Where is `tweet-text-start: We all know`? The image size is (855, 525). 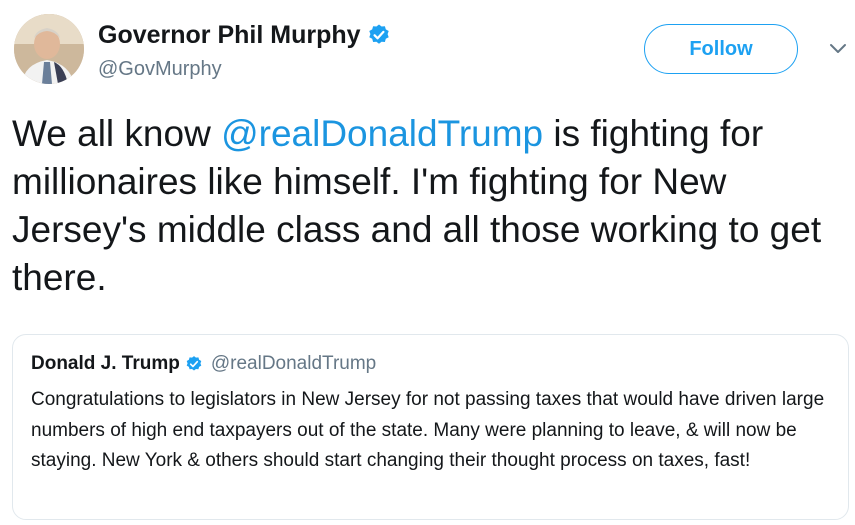
tweet-text-start: We all know is located at coordinates (117, 133).